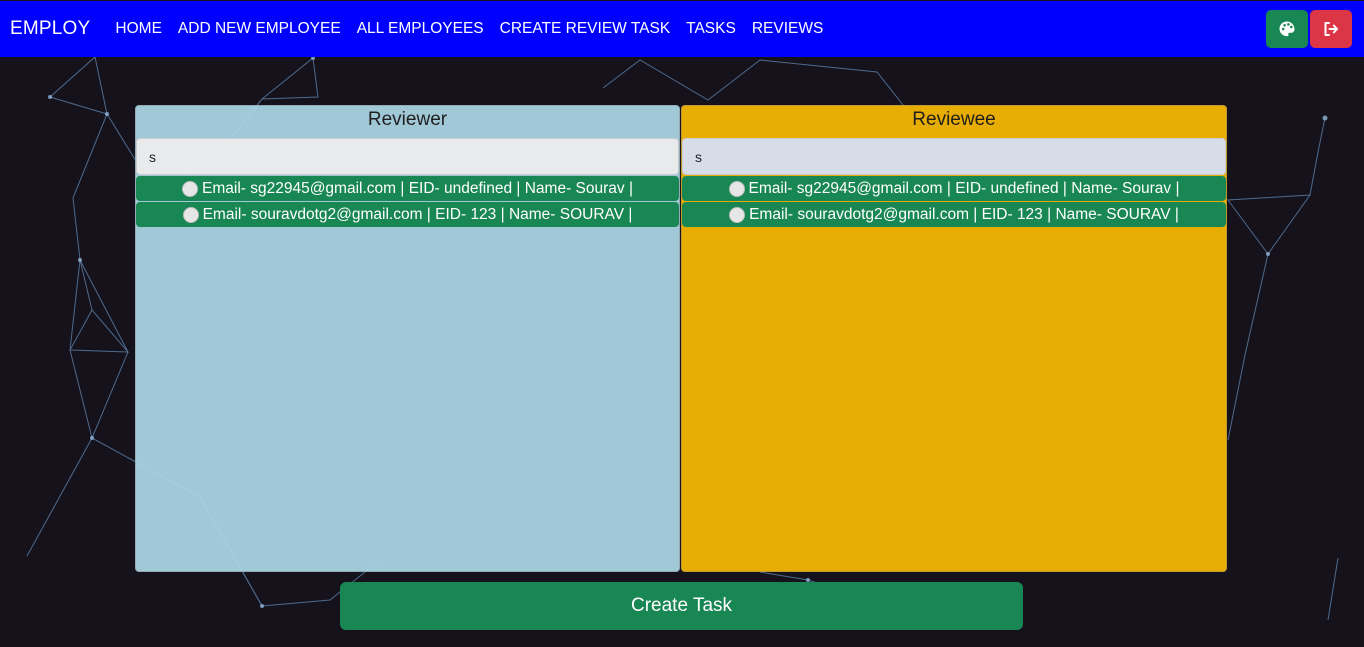 The width and height of the screenshot is (1364, 647). What do you see at coordinates (138, 29) in the screenshot?
I see `nav-home: HOME` at bounding box center [138, 29].